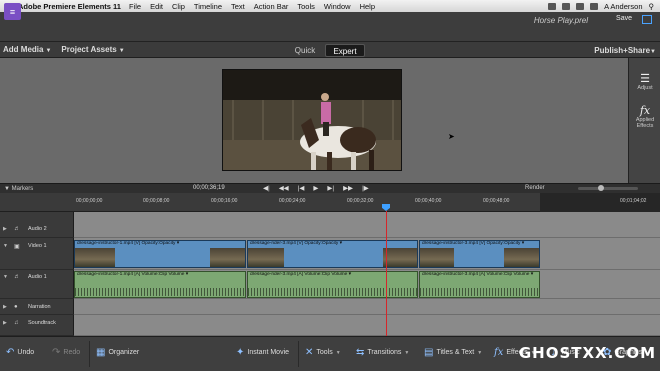  I want to click on playhead-line, so click(386, 273).